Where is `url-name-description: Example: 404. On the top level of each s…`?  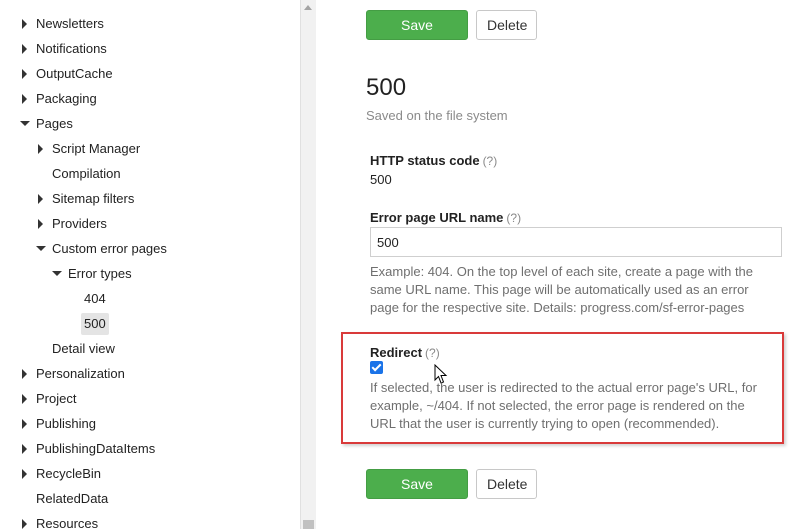 url-name-description: Example: 404. On the top level of each s… is located at coordinates (580, 290).